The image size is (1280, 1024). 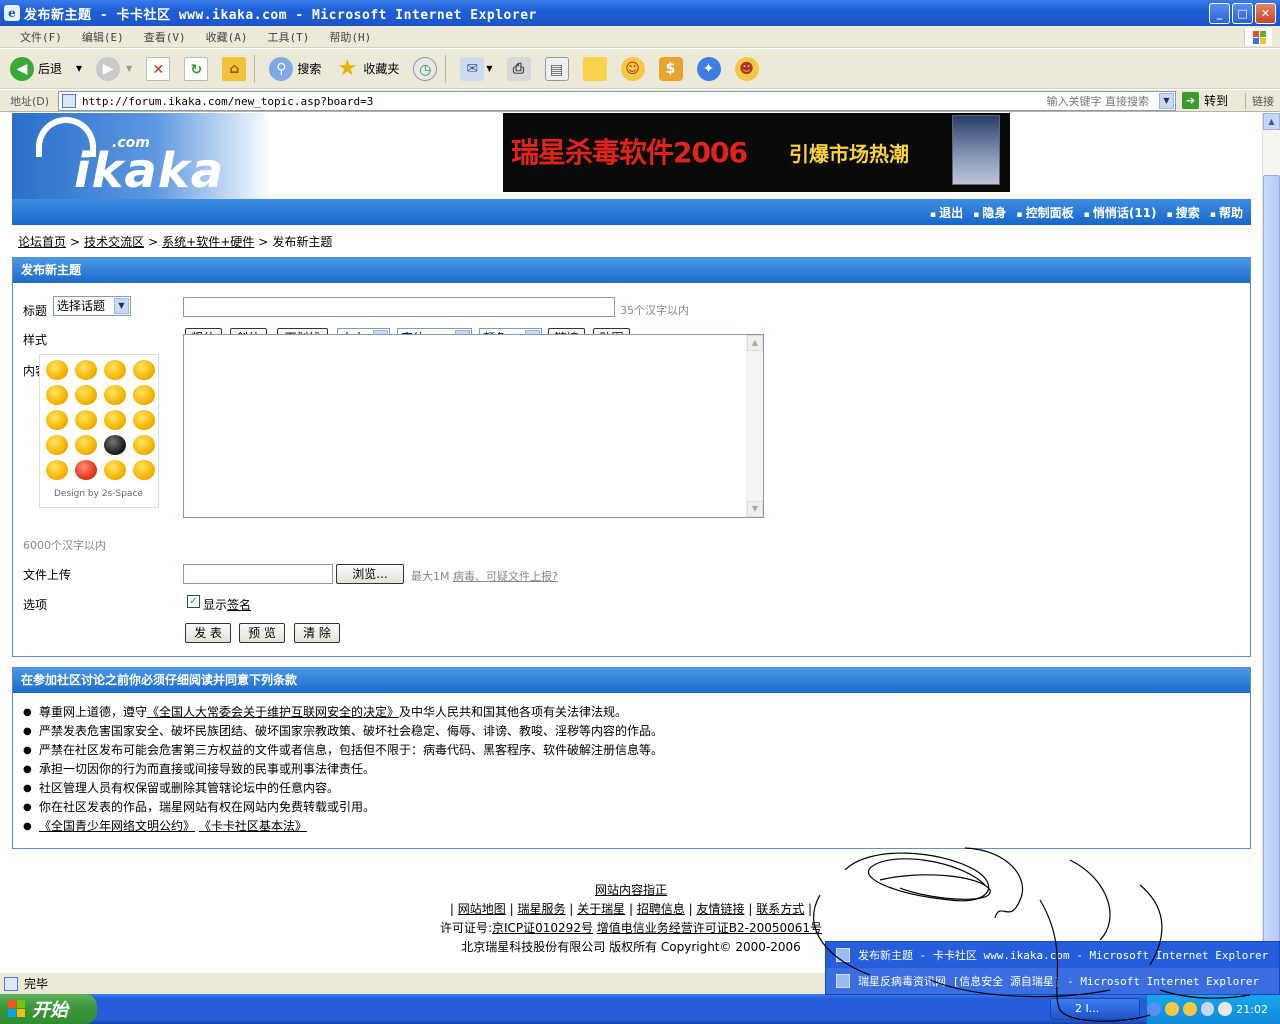 I want to click on home-button: ⌂, so click(x=234, y=69).